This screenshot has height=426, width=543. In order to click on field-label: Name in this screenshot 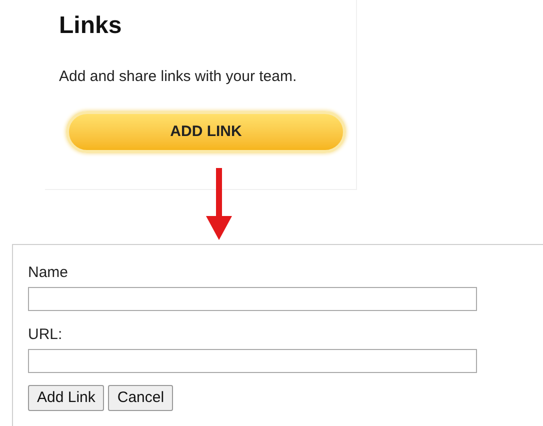, I will do `click(48, 272)`.